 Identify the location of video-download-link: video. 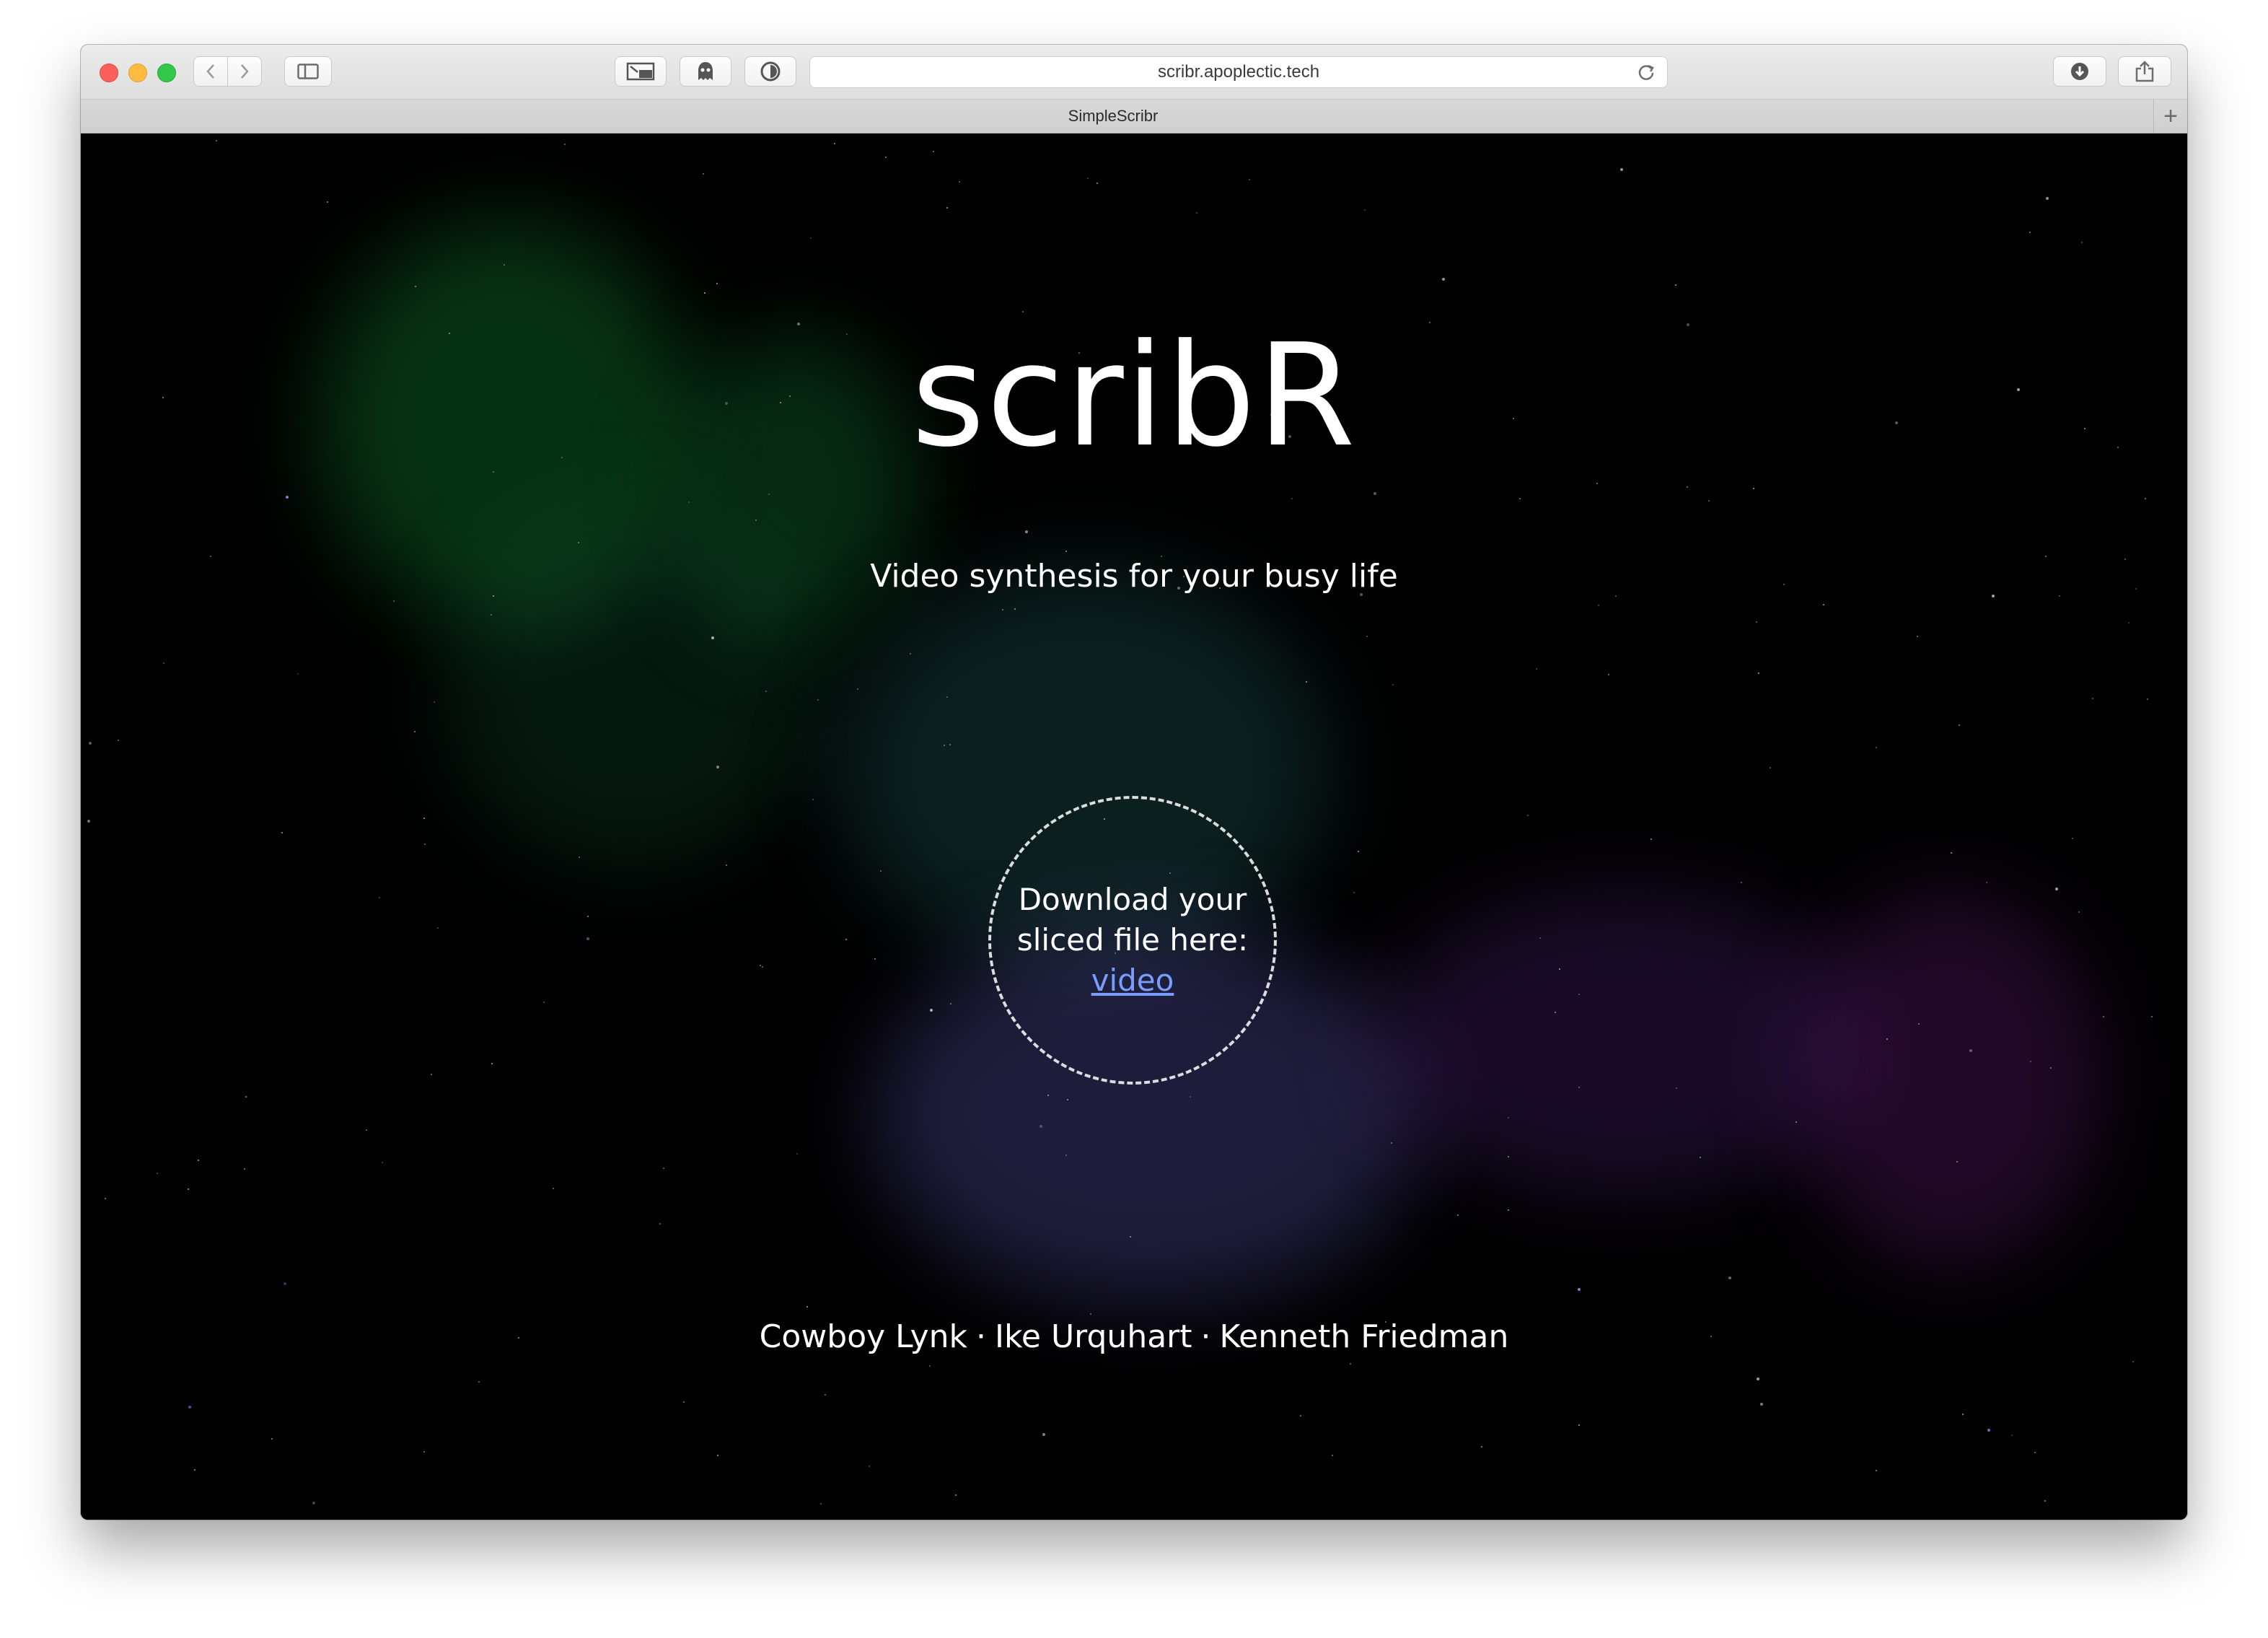
(1132, 980).